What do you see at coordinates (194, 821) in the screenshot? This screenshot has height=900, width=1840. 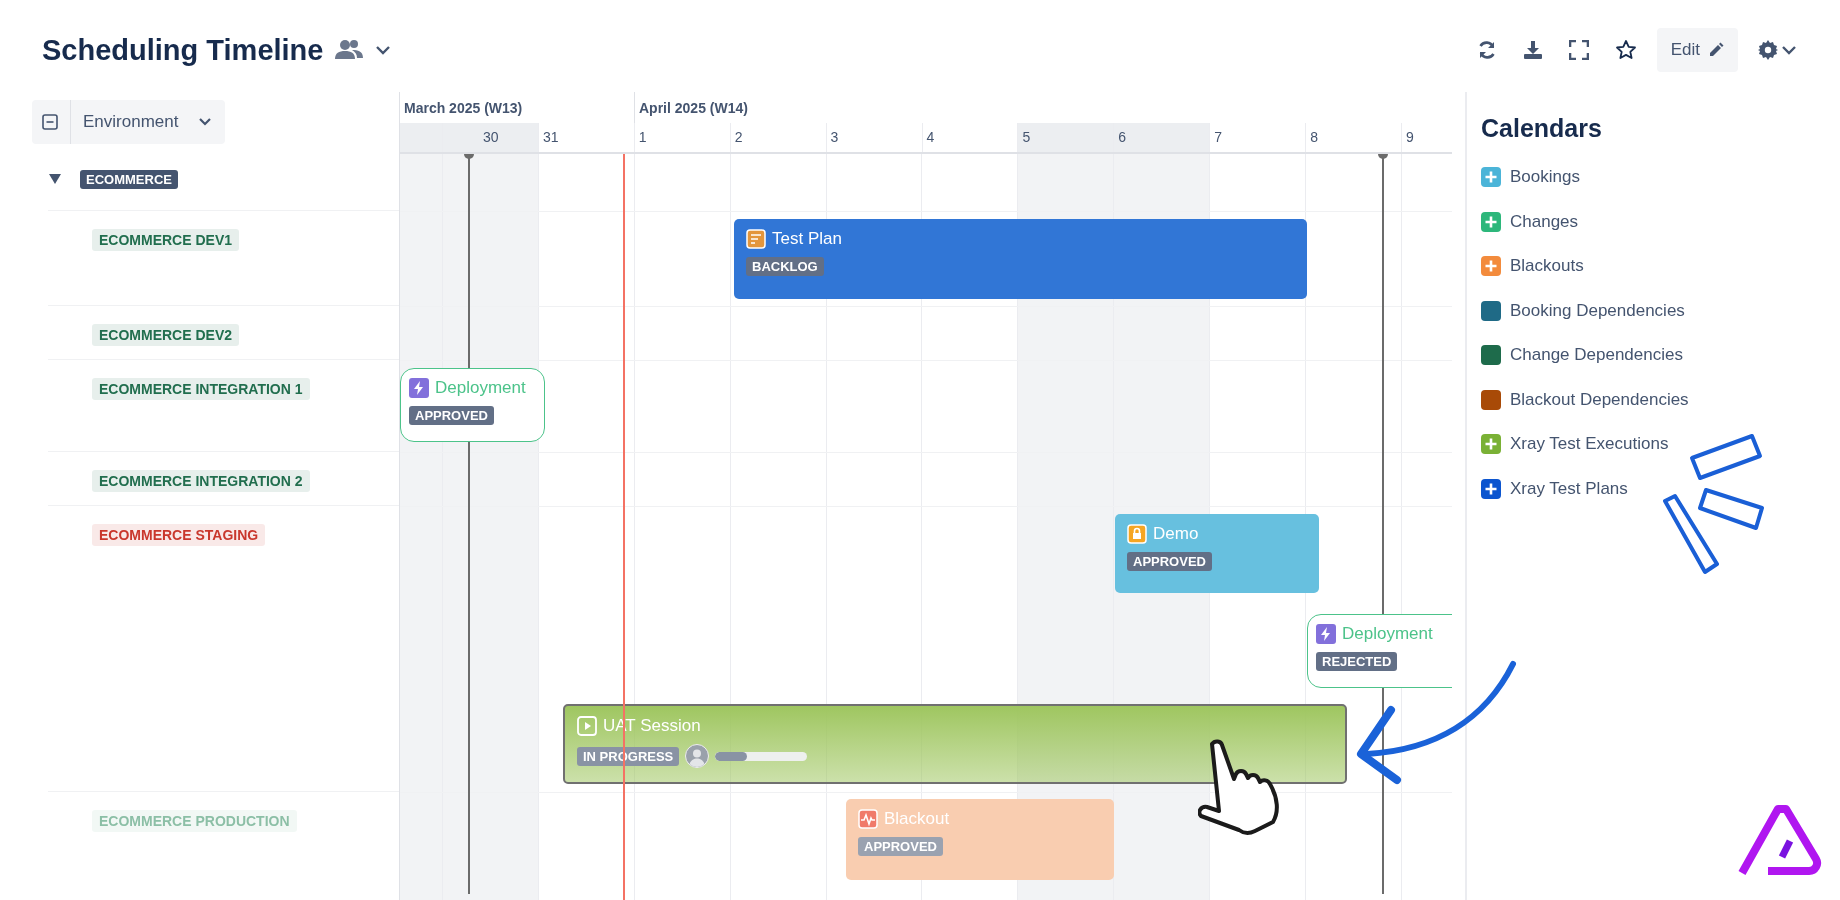 I see `environment-tag: ECOMMERCE PRODUCTION` at bounding box center [194, 821].